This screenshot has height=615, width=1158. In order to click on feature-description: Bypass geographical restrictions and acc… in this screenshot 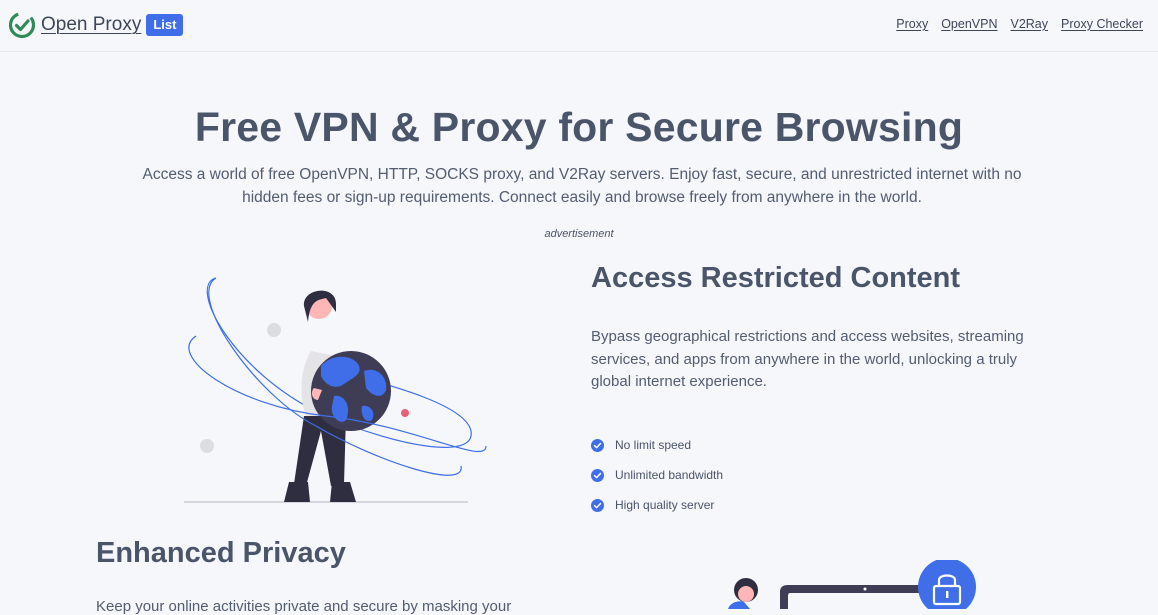, I will do `click(807, 359)`.